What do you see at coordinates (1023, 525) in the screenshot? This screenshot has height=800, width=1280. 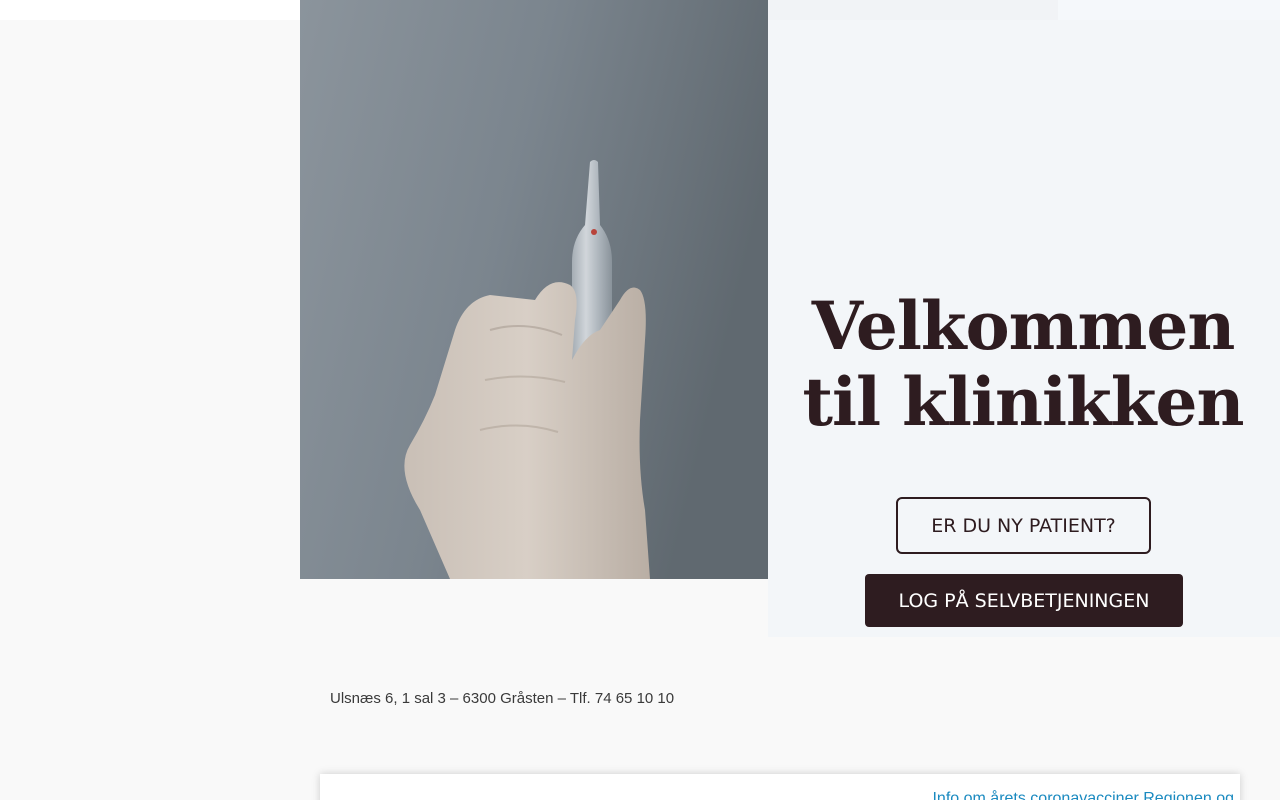 I see `new-patient-button: ER DU NY PATIENT?` at bounding box center [1023, 525].